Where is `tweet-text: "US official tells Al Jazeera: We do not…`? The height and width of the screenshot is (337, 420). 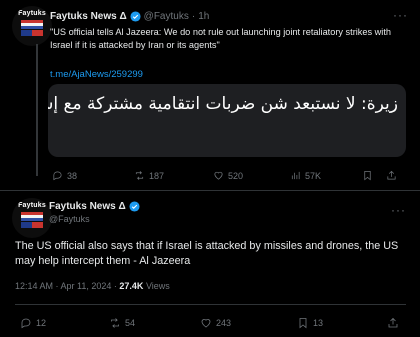
tweet-text: "US official tells Al Jazeera: We do not… is located at coordinates (220, 38).